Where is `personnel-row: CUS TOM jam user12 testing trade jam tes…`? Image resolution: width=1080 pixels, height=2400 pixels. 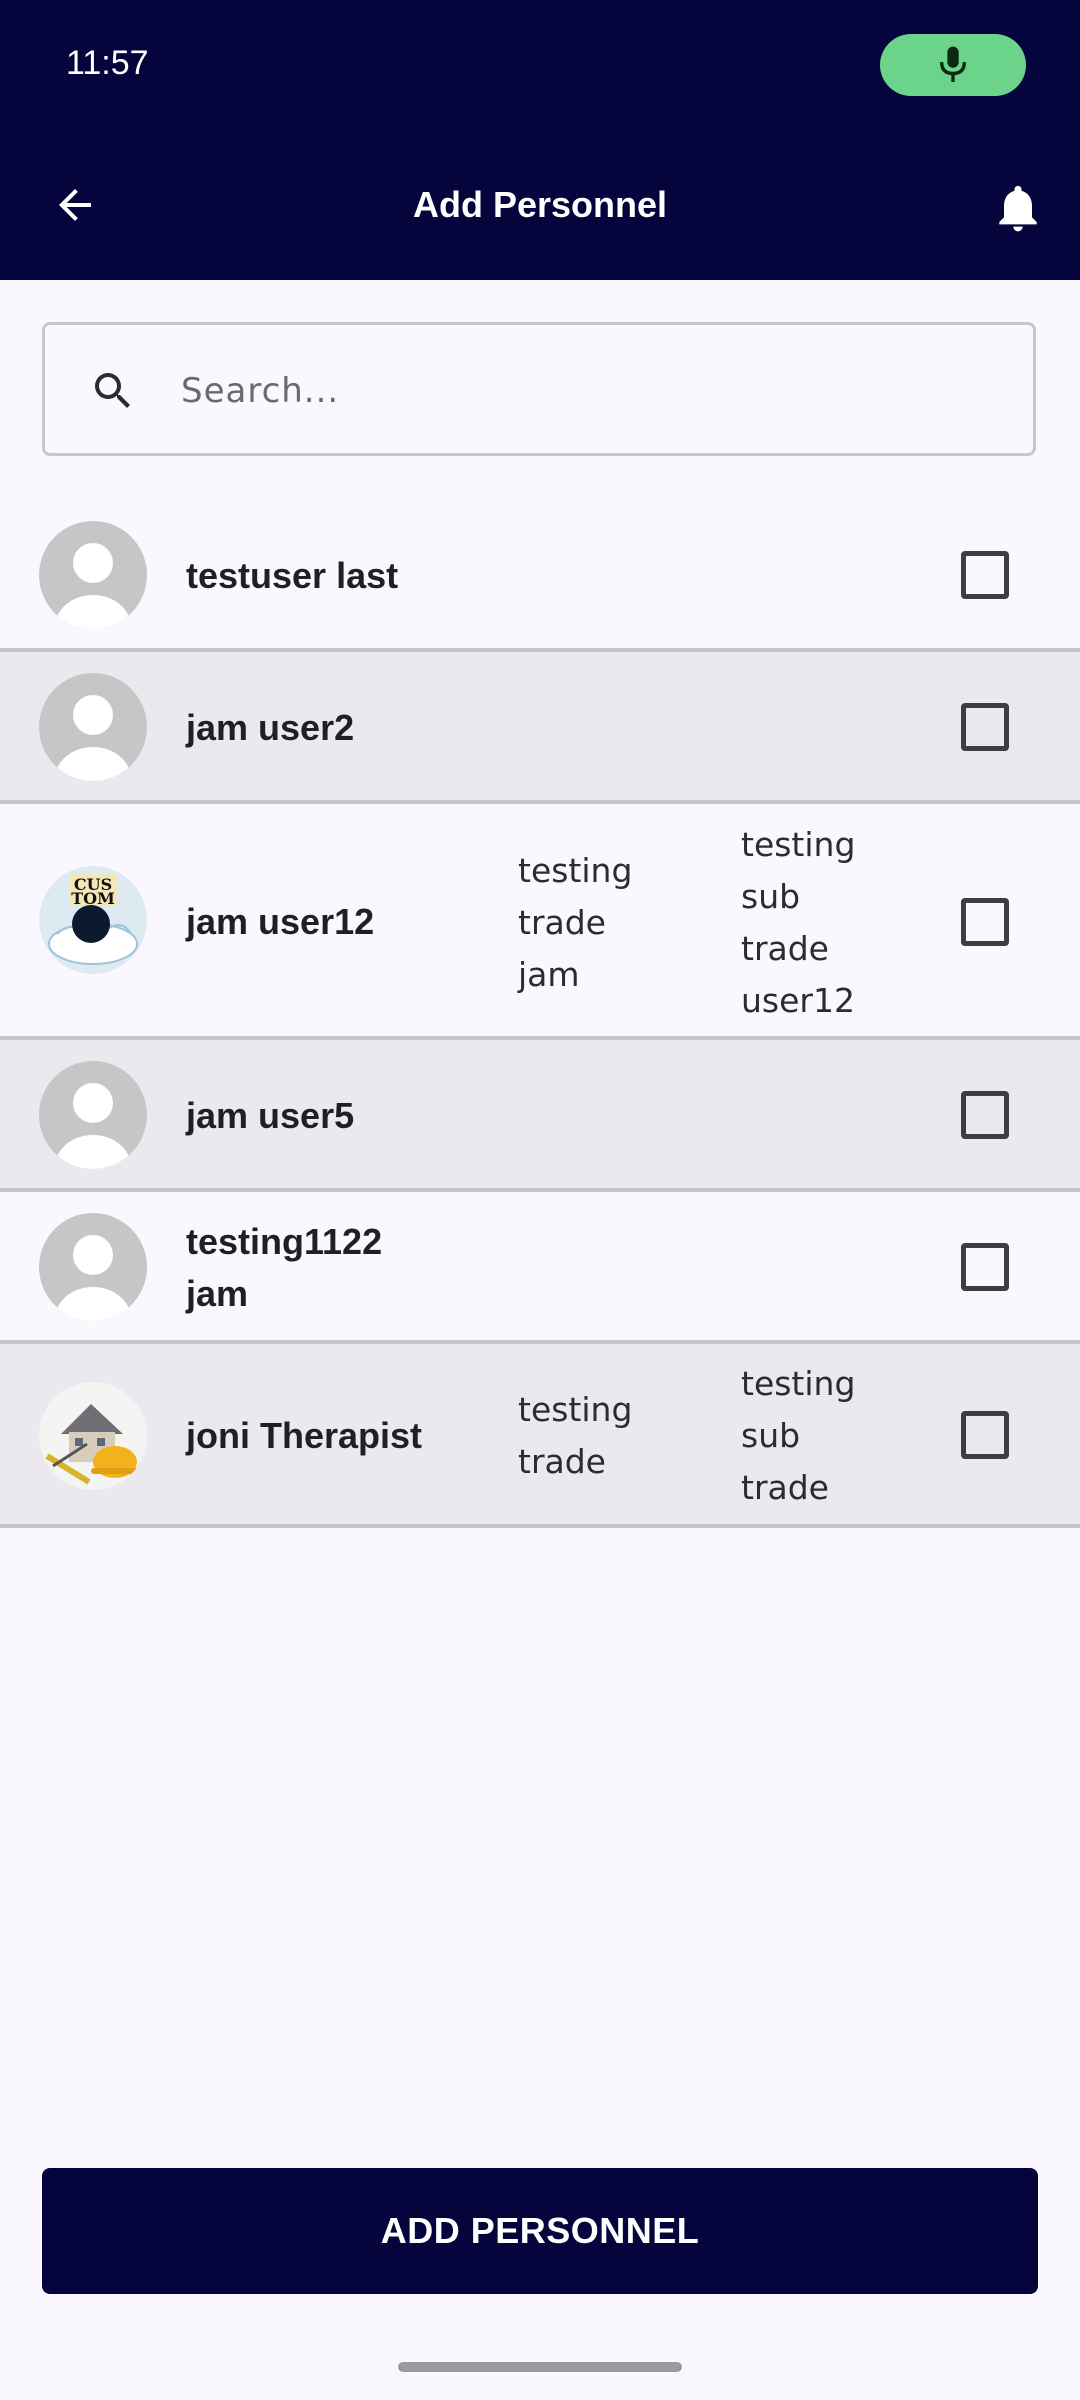
personnel-row: CUS TOM jam user12 testing trade jam tes… is located at coordinates (540, 922).